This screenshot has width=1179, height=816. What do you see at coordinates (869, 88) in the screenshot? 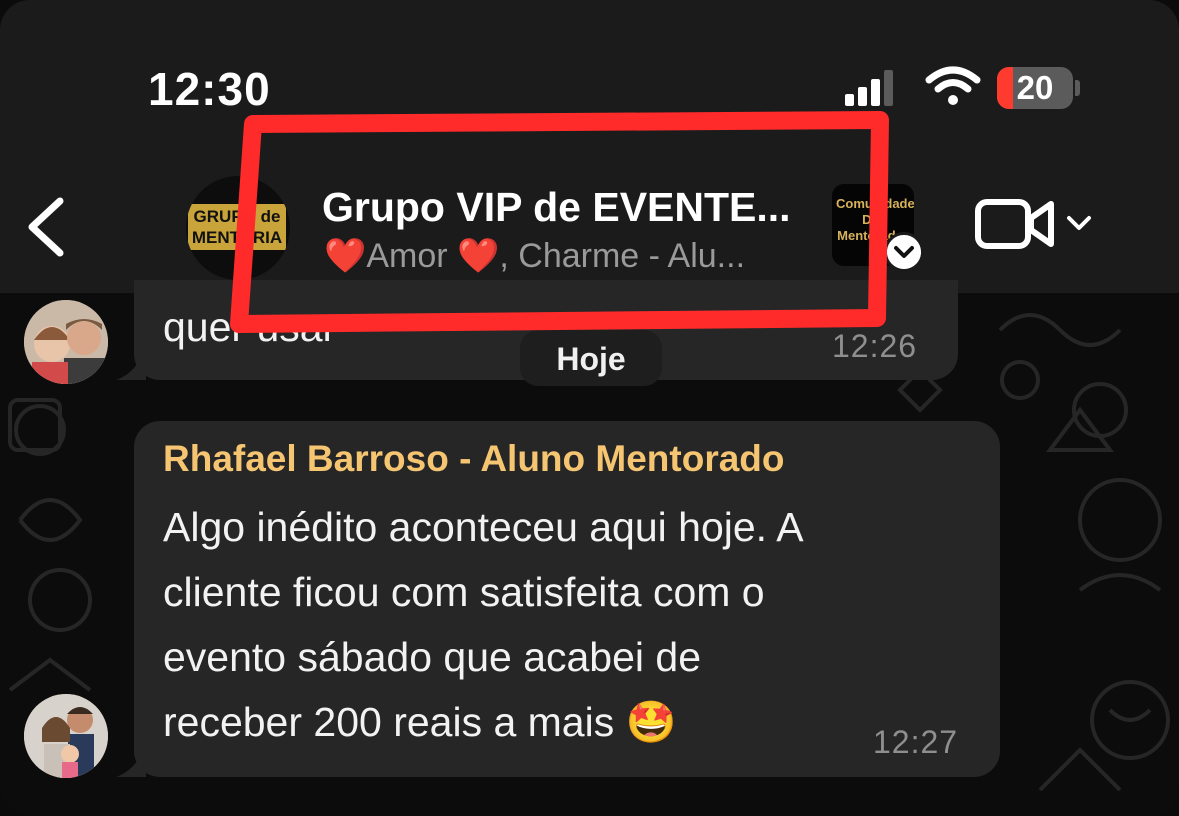
I see `signal-icon` at bounding box center [869, 88].